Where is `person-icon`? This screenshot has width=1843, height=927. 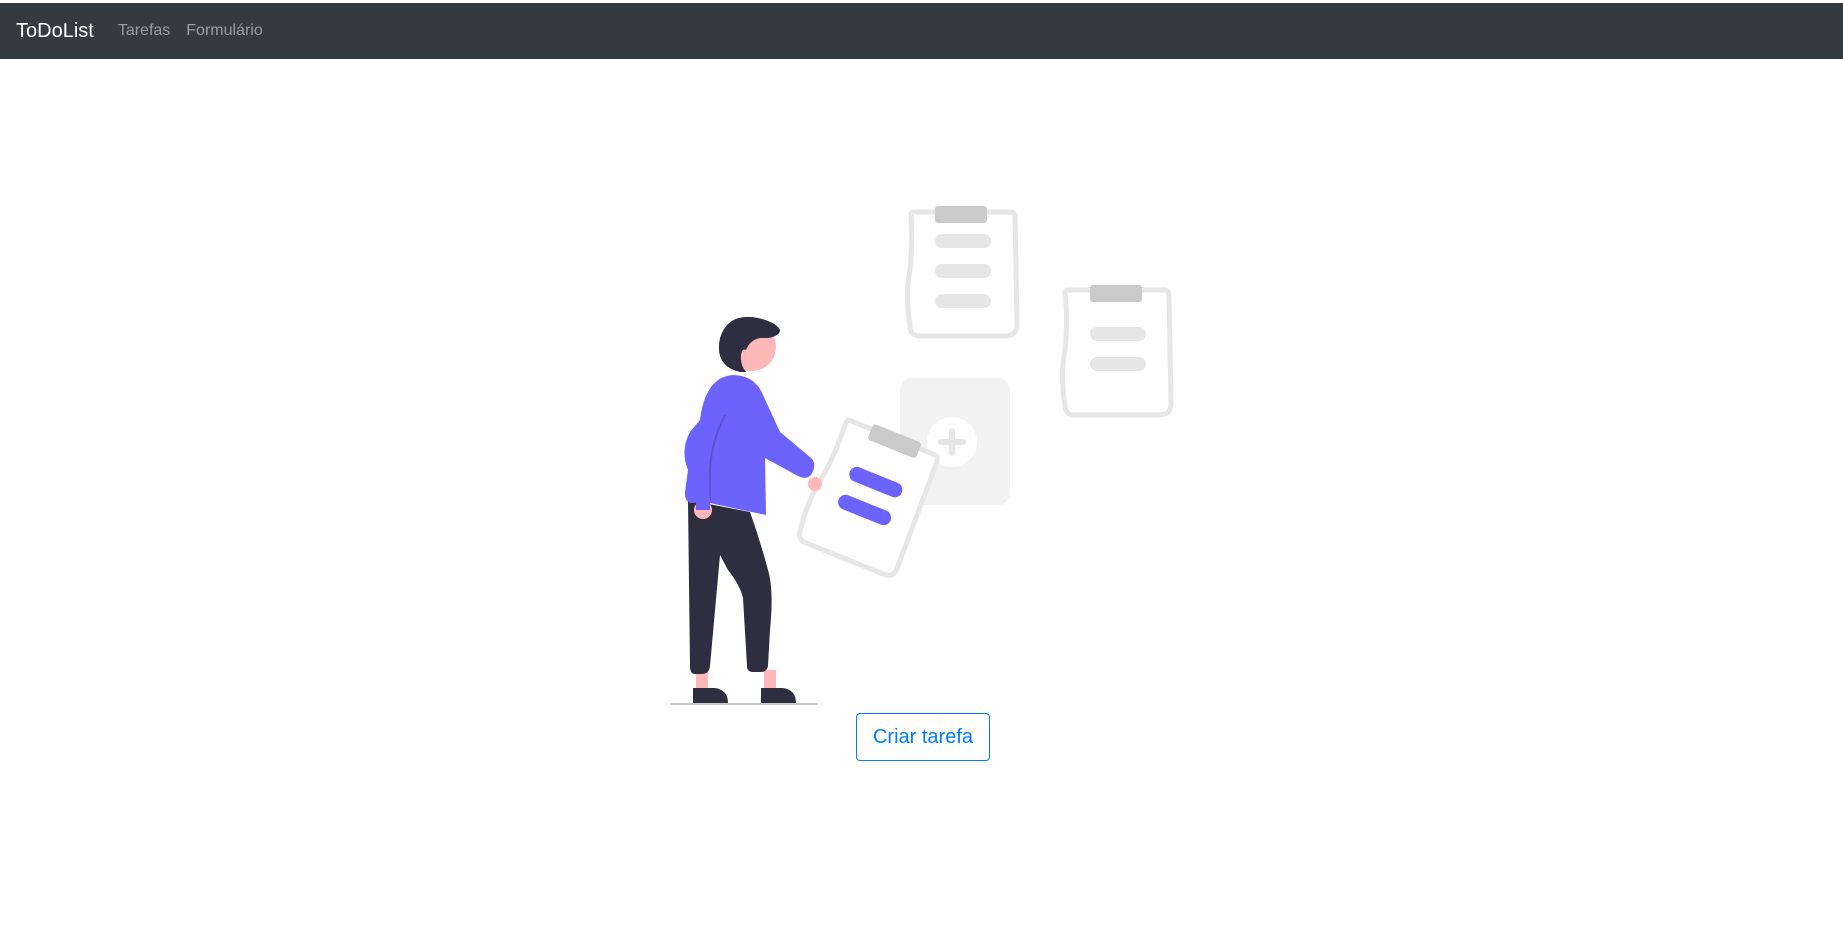 person-icon is located at coordinates (746, 510).